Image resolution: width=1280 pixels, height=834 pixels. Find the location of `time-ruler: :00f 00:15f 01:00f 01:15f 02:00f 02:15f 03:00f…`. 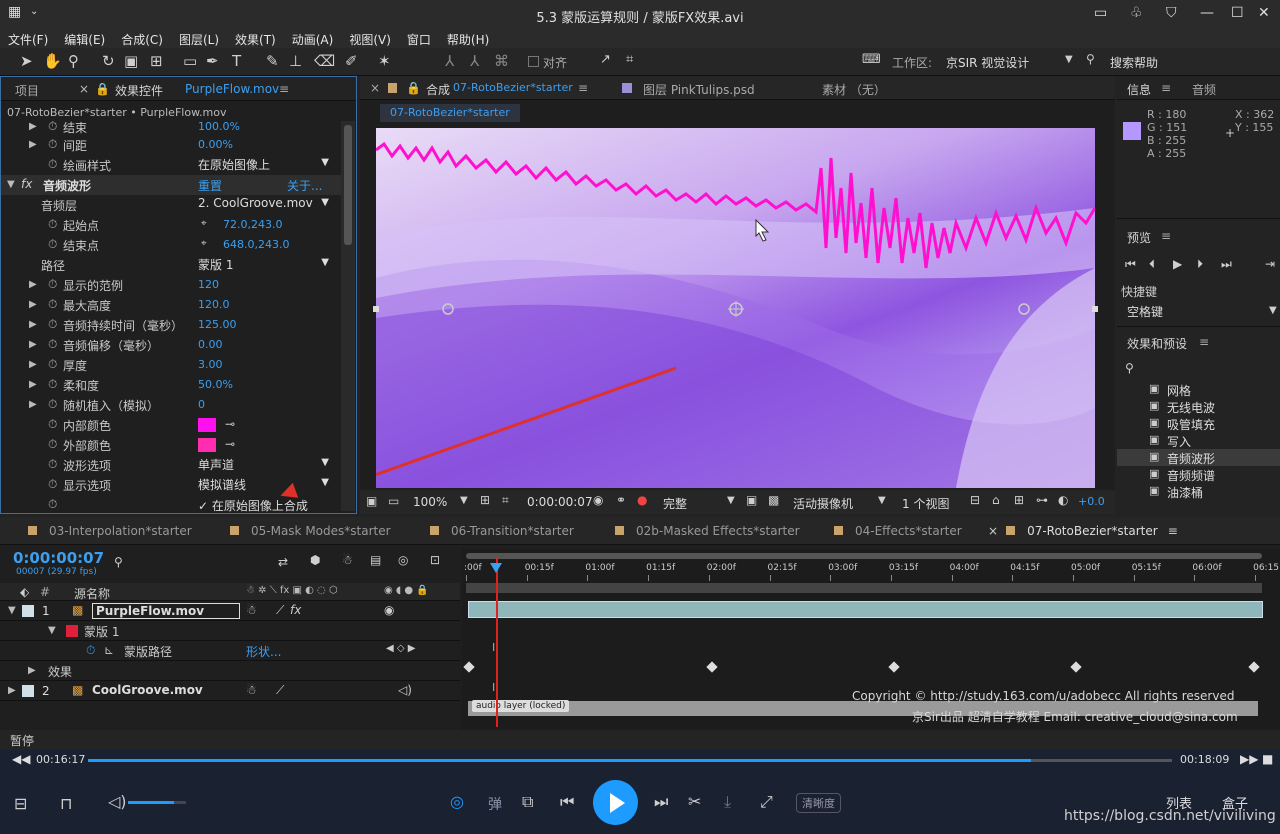

time-ruler: :00f 00:15f 01:00f 01:15f 02:00f 02:15f 03:00f… is located at coordinates (871, 572).